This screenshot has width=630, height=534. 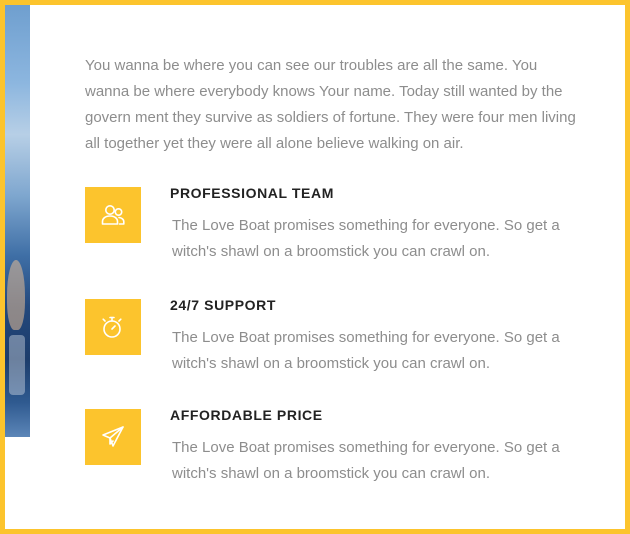 What do you see at coordinates (223, 305) in the screenshot?
I see `feature-title: 24/7 SUPPORT` at bounding box center [223, 305].